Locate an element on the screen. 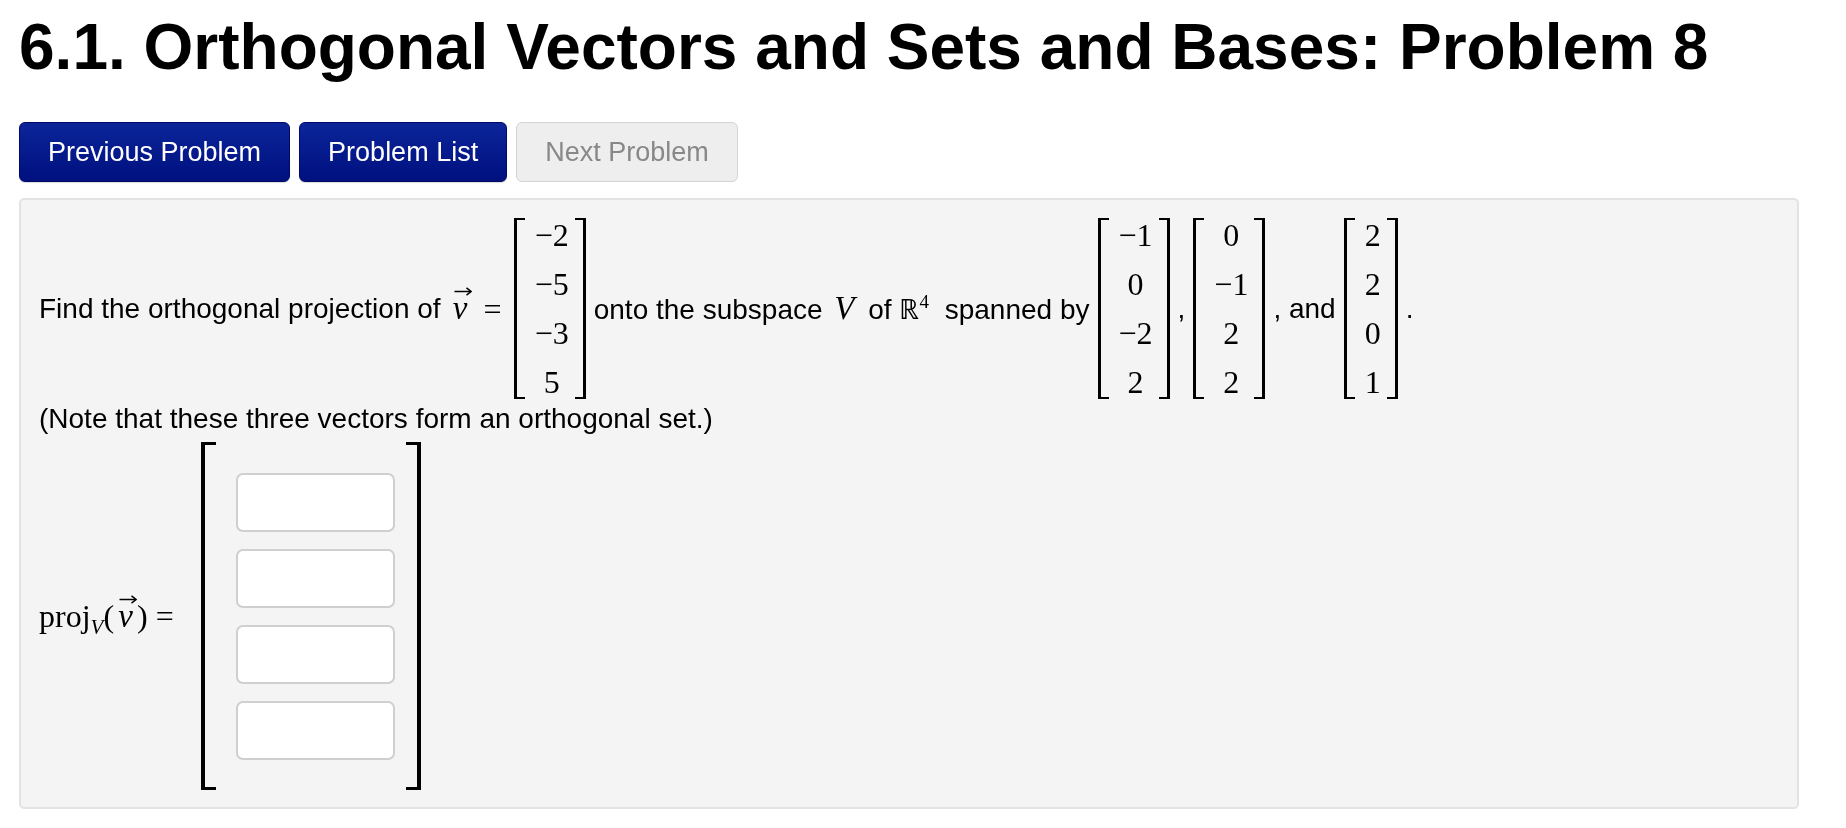  problem-text: , is located at coordinates (1181, 308).